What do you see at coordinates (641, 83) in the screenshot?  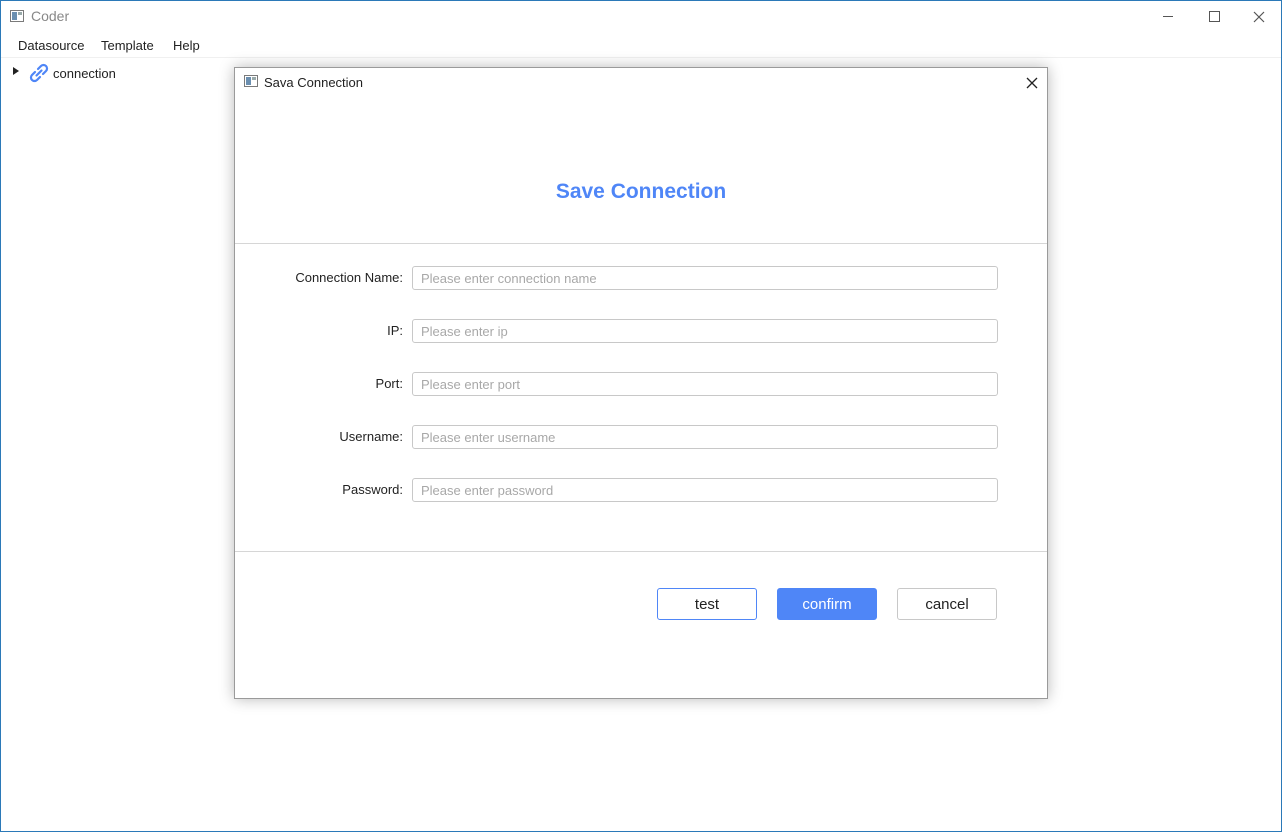 I see `dialog-title-bar: Sava Connection` at bounding box center [641, 83].